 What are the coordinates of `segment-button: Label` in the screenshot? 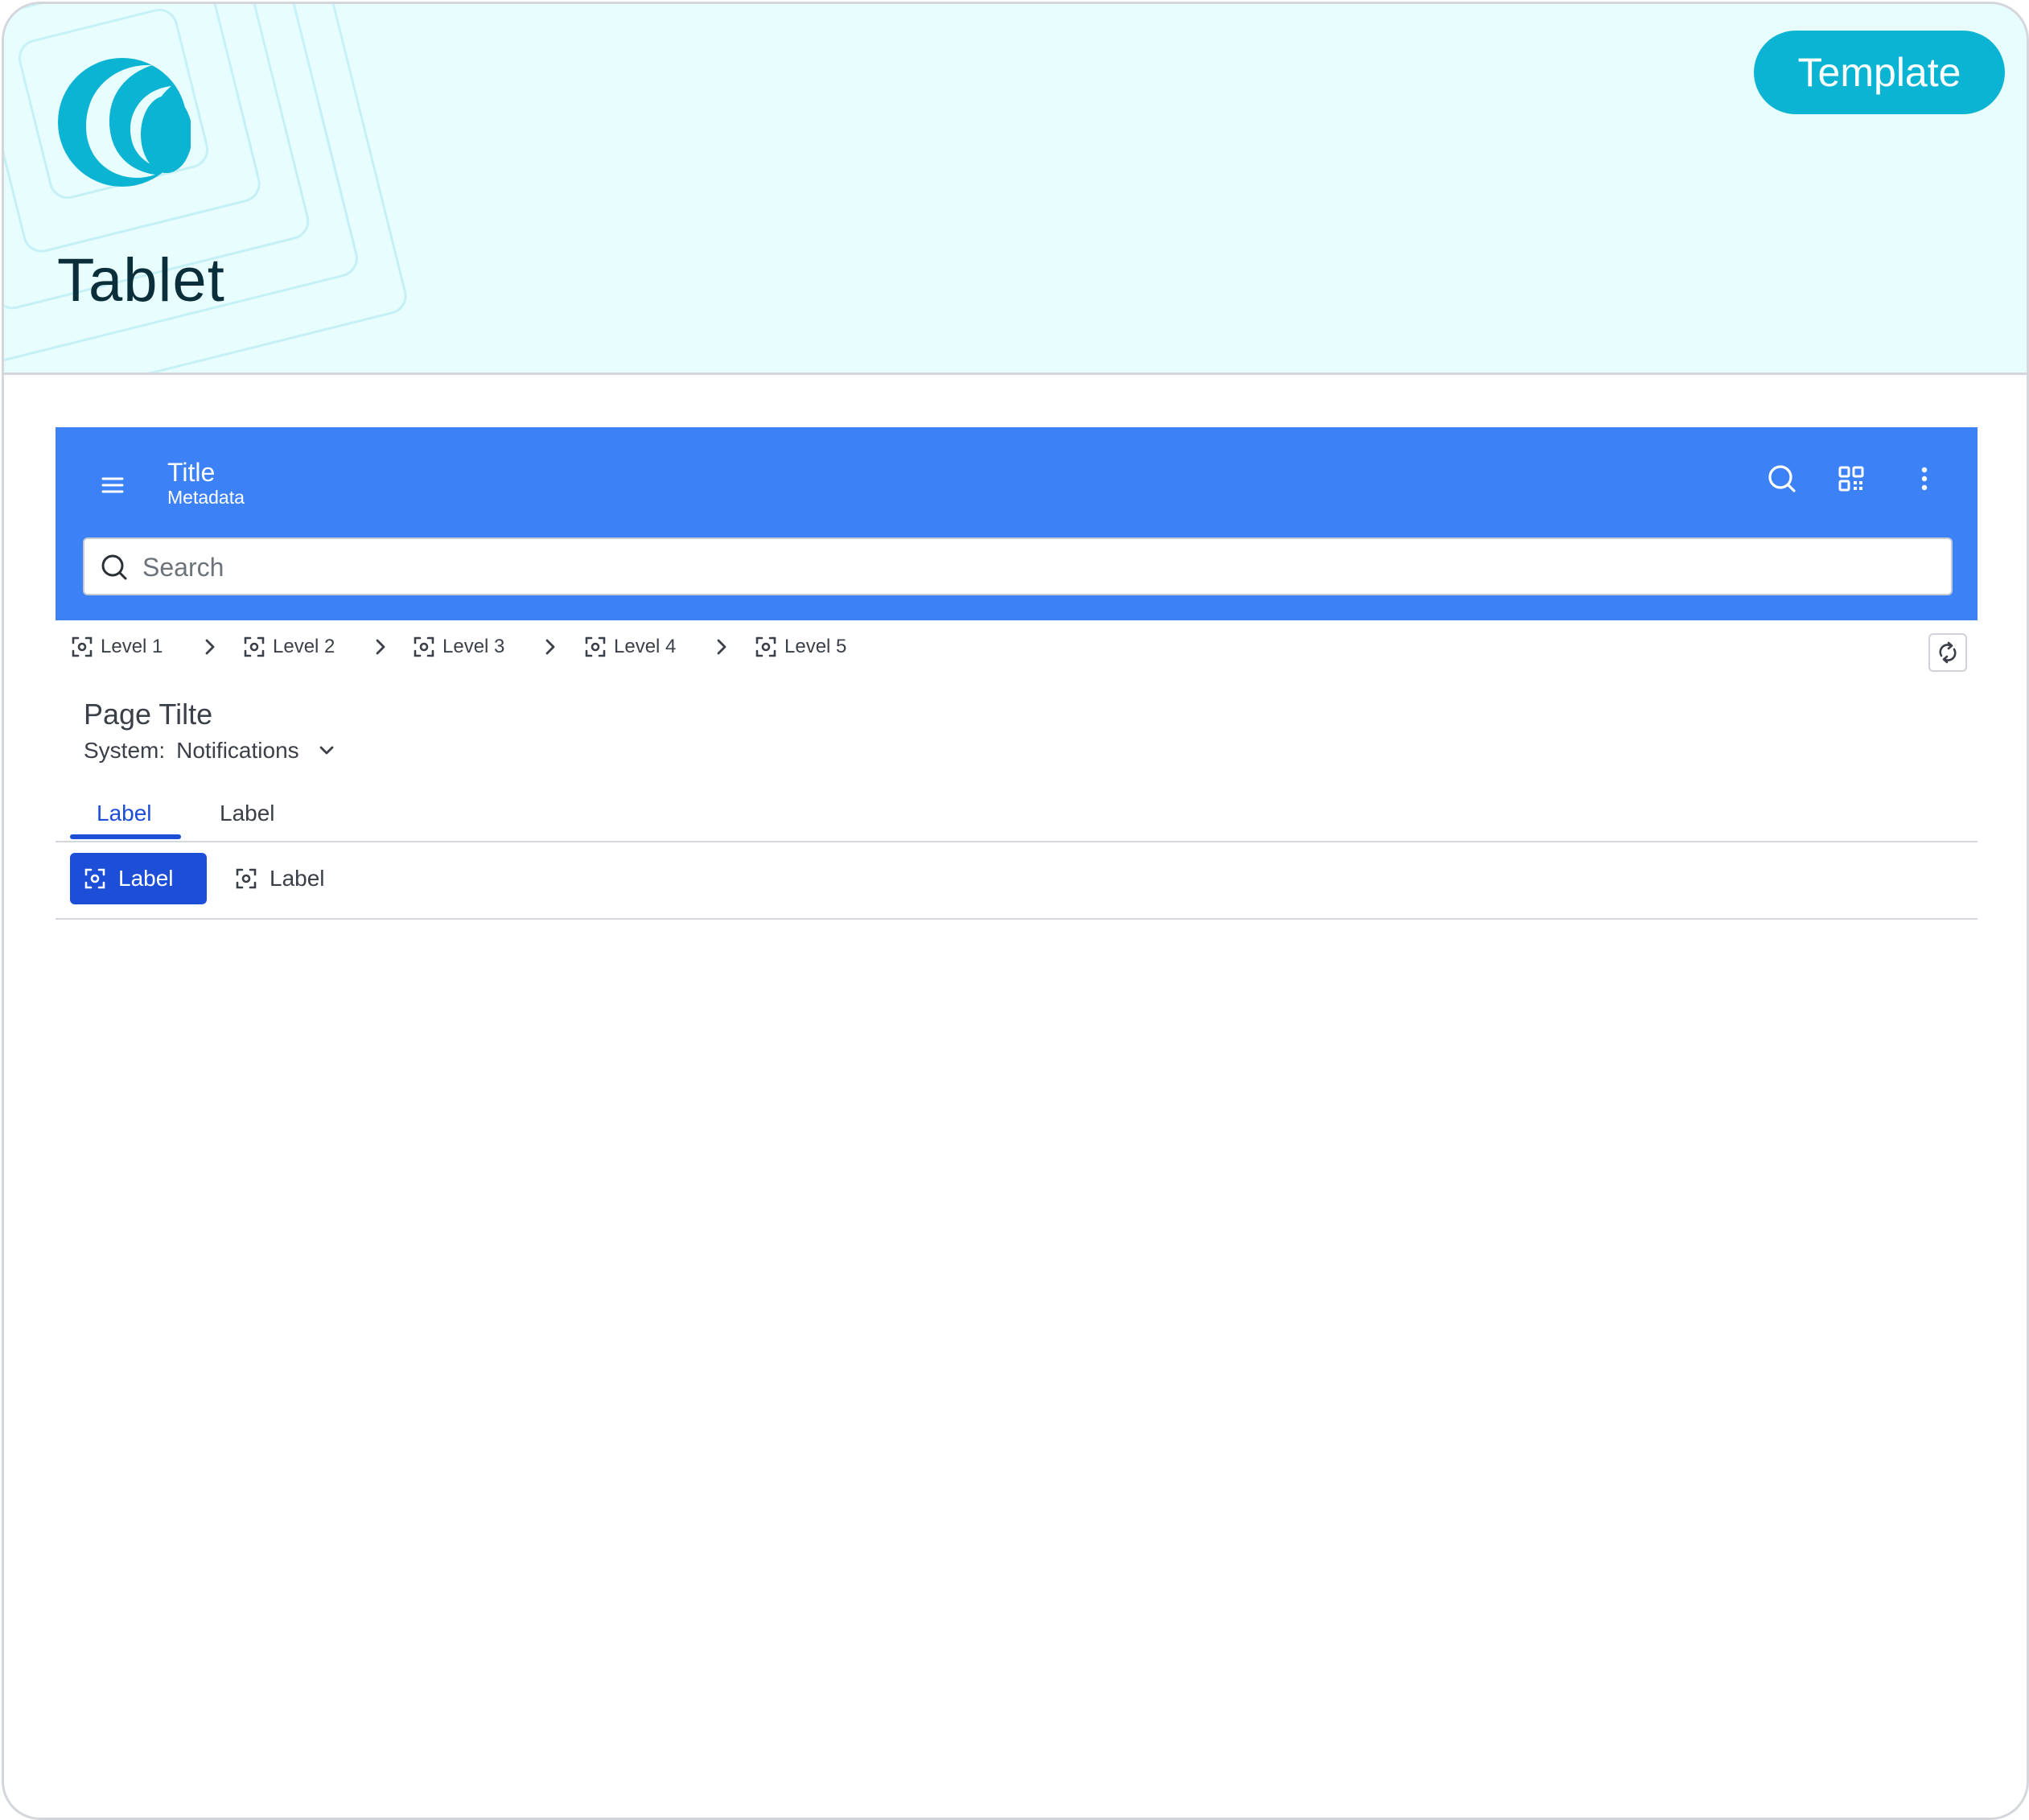 It's located at (277, 878).